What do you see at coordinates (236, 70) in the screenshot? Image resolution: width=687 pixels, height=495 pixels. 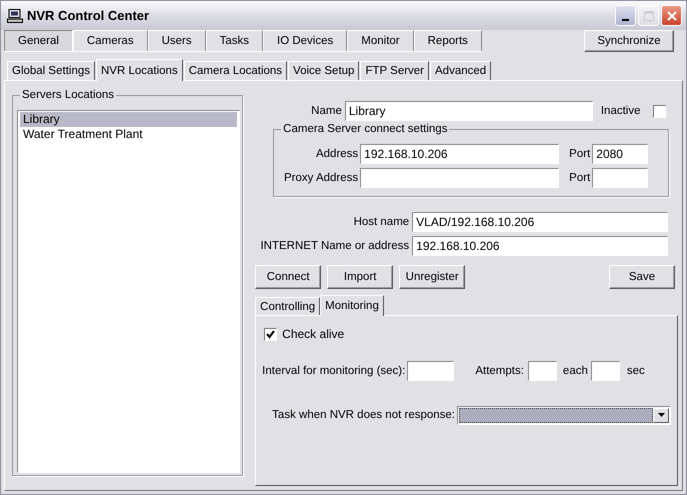 I see `sub-tab: Camera Locations` at bounding box center [236, 70].